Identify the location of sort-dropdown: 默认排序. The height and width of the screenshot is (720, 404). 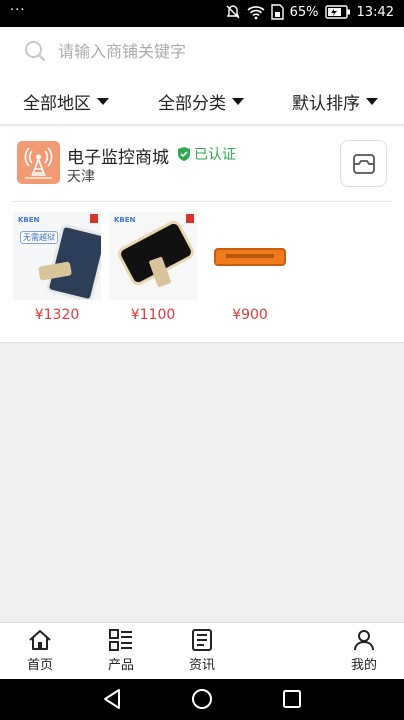
(335, 101).